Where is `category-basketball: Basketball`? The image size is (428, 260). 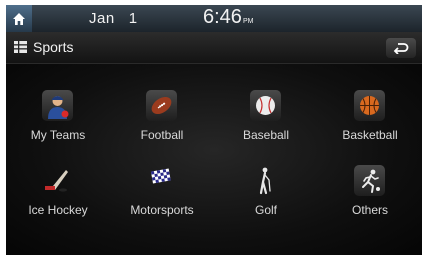
category-basketball: Basketball is located at coordinates (370, 125).